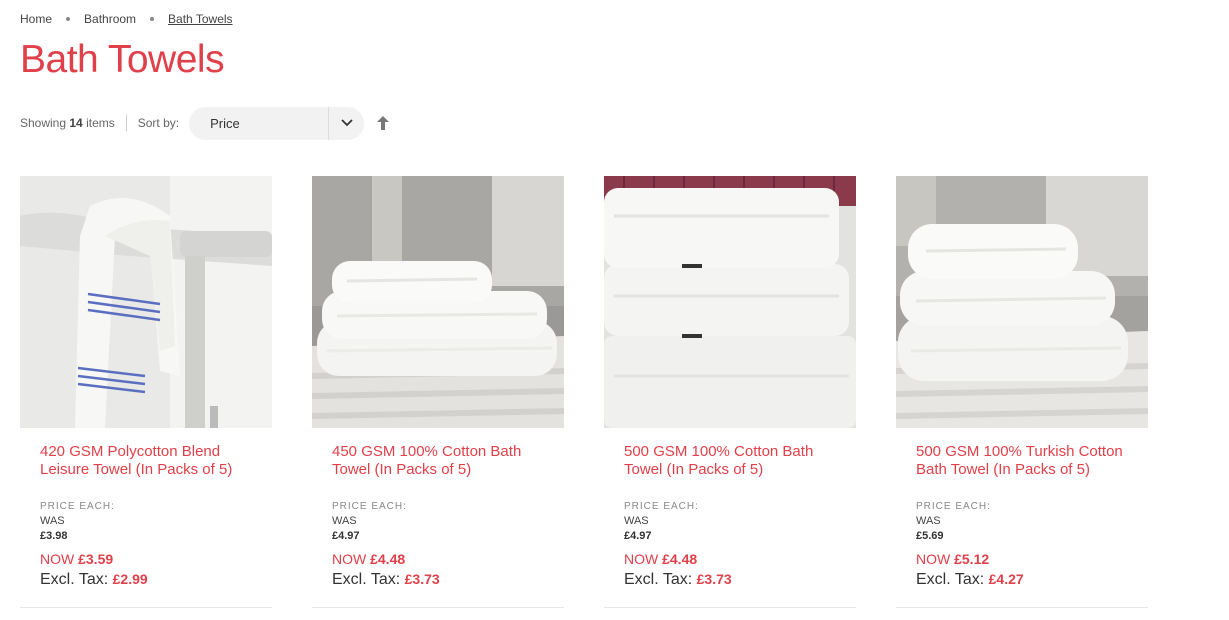  Describe the element at coordinates (1022, 559) in the screenshot. I see `now-price-line: NOW £5.12` at that location.